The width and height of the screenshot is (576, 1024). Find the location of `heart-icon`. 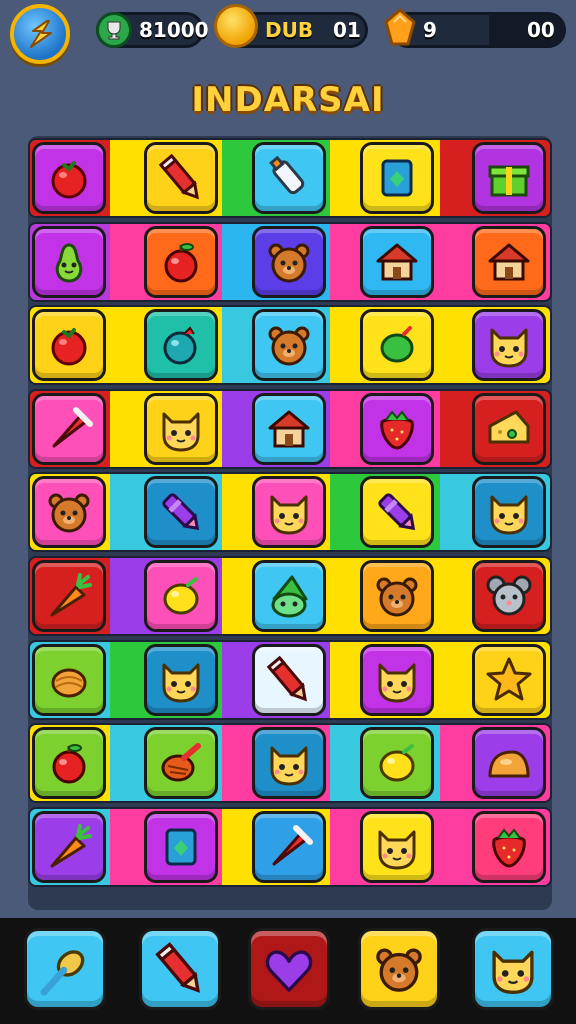

heart-icon is located at coordinates (289, 971).